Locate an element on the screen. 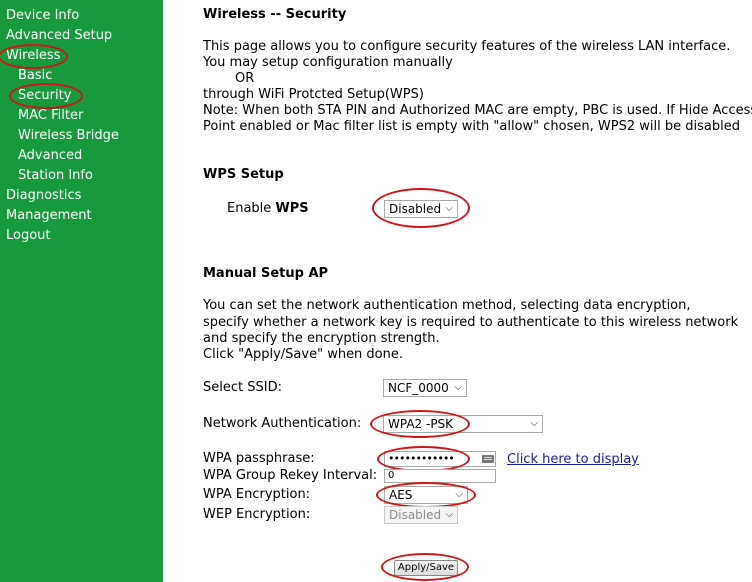 This screenshot has height=582, width=752. network-authentication-select: WPA2 -PSK ⌵ is located at coordinates (463, 424).